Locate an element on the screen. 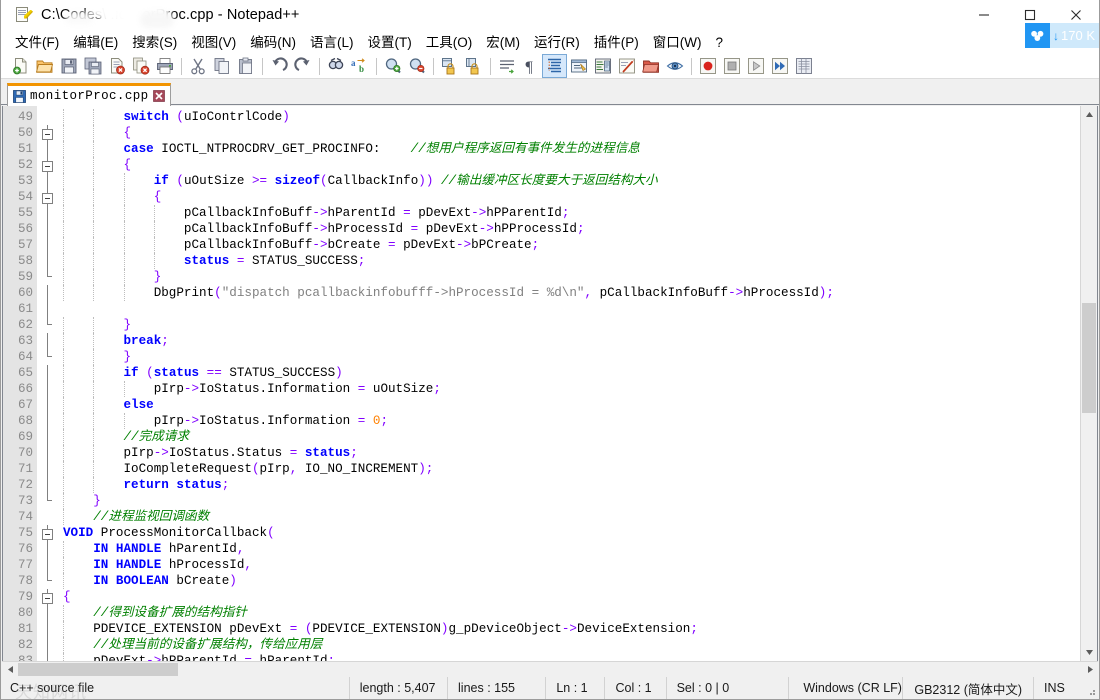  close-all-icon is located at coordinates (140, 66).